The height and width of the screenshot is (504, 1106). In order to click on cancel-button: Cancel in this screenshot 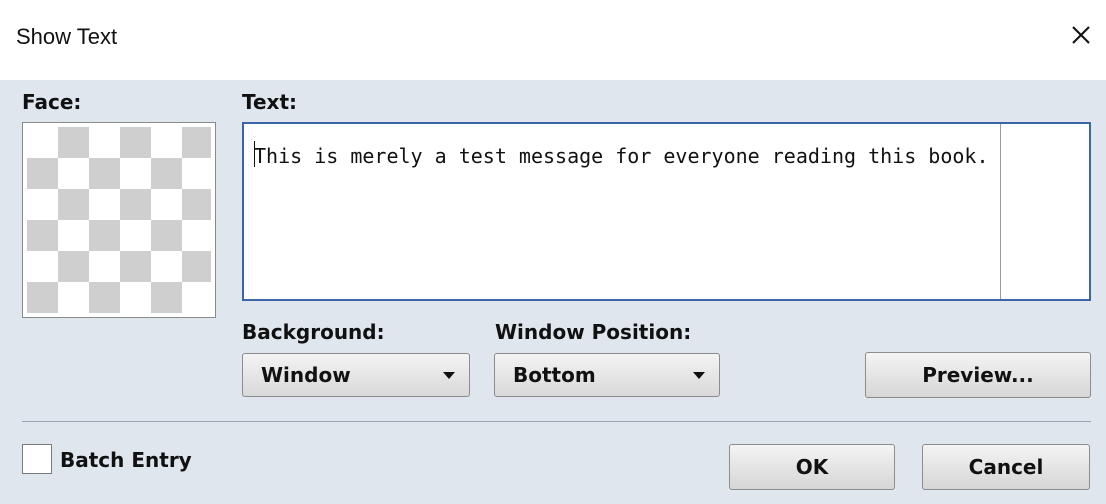, I will do `click(1006, 467)`.